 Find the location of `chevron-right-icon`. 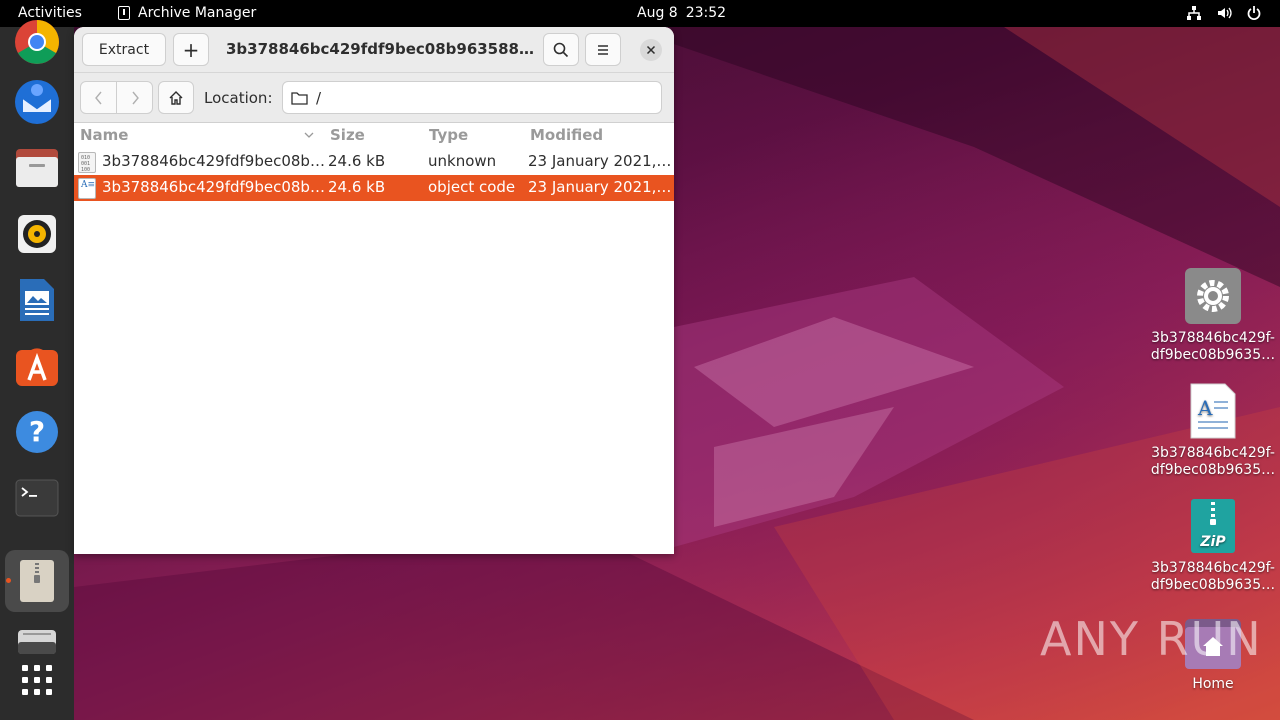

chevron-right-icon is located at coordinates (135, 97).